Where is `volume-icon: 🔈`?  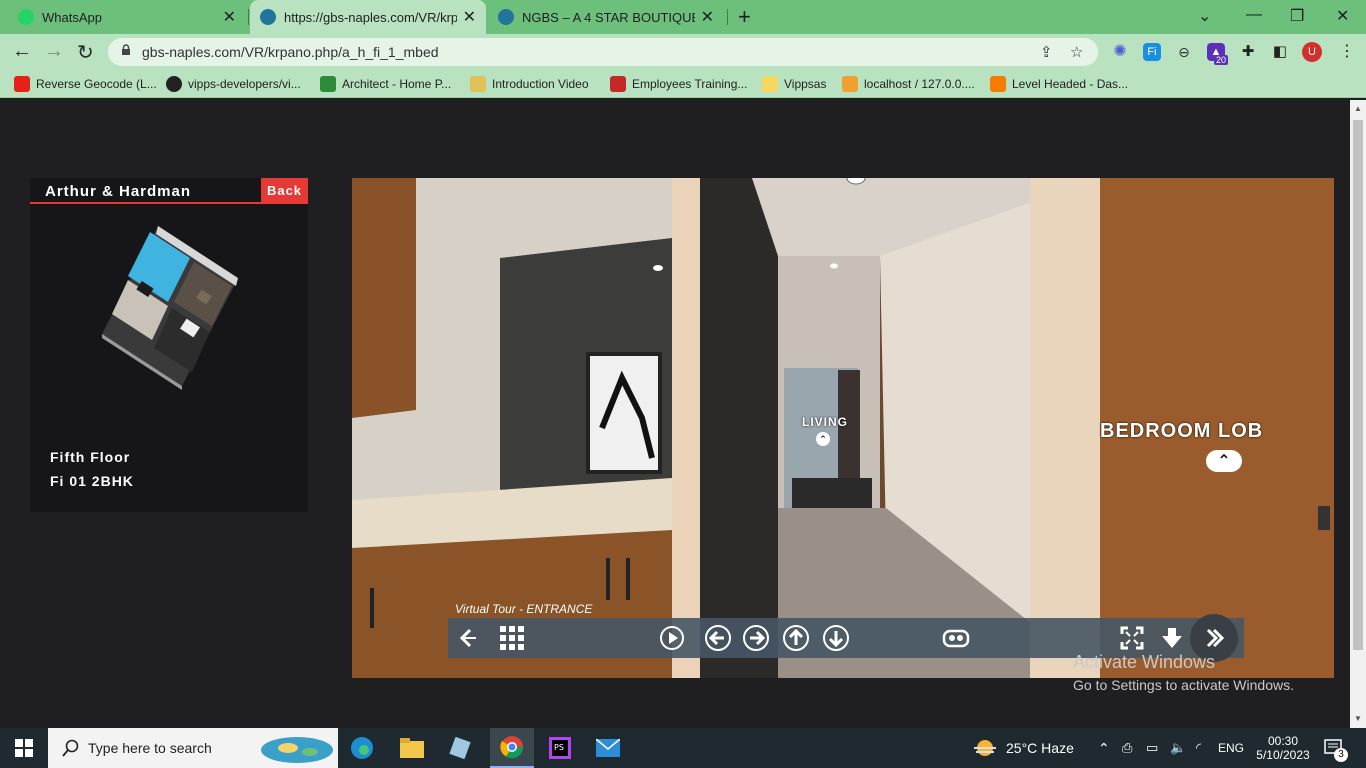 volume-icon: 🔈 is located at coordinates (1178, 748).